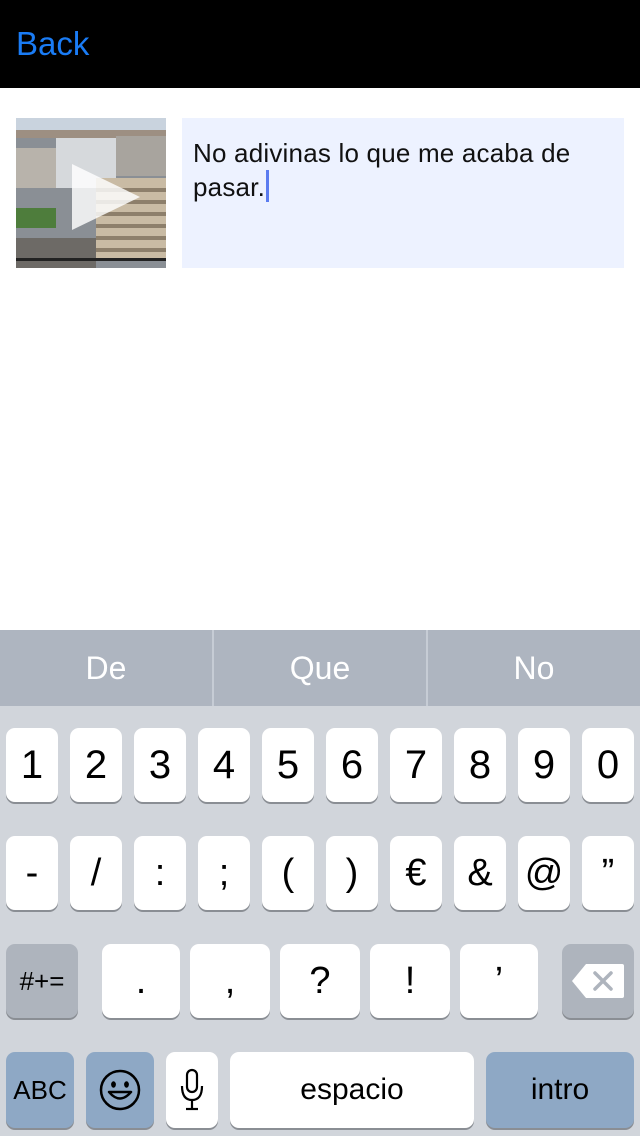  I want to click on key-more-symbols: #+=, so click(42, 981).